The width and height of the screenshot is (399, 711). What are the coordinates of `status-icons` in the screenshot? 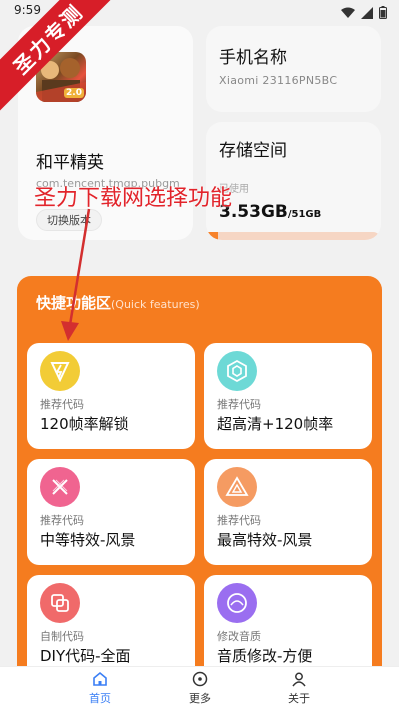 It's located at (364, 13).